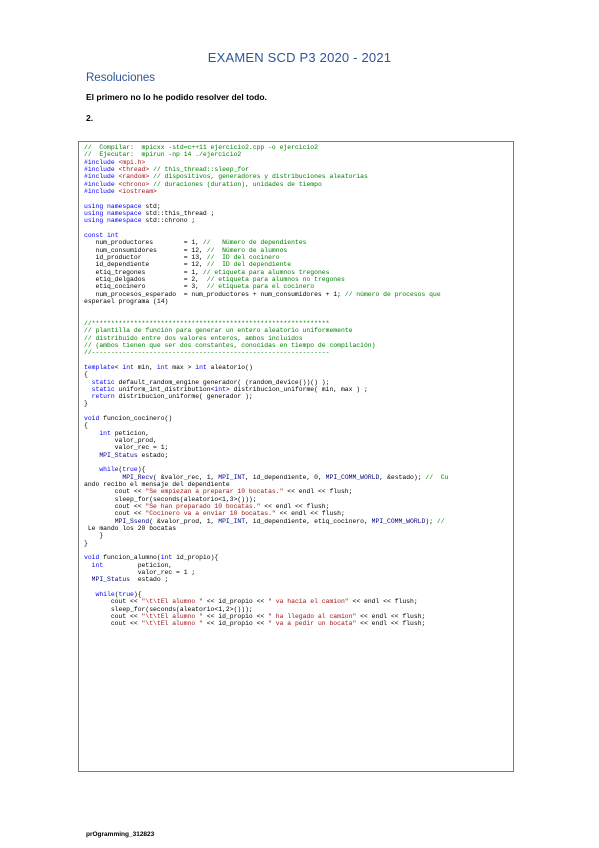 This screenshot has width=599, height=848. I want to click on code-line: Le mando los 20 bocatas, so click(130, 529).